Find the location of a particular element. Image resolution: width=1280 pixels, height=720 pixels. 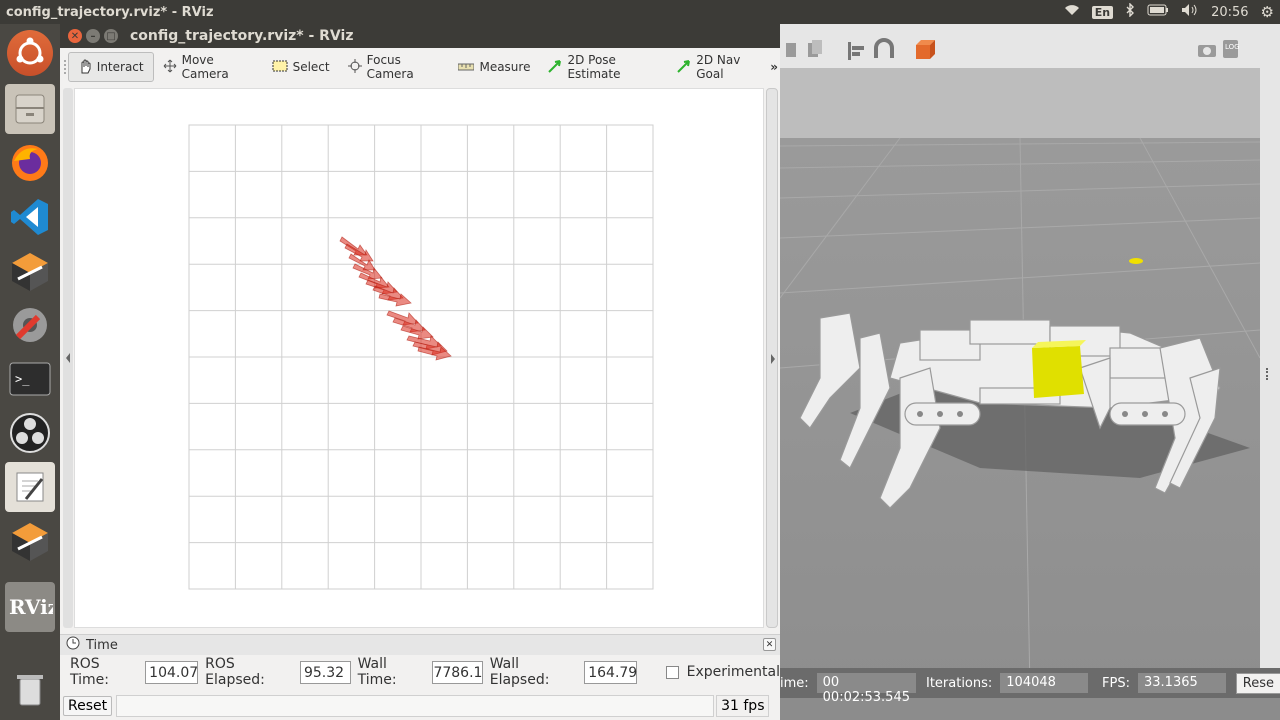

gazebo-snap-icon is located at coordinates (884, 48).